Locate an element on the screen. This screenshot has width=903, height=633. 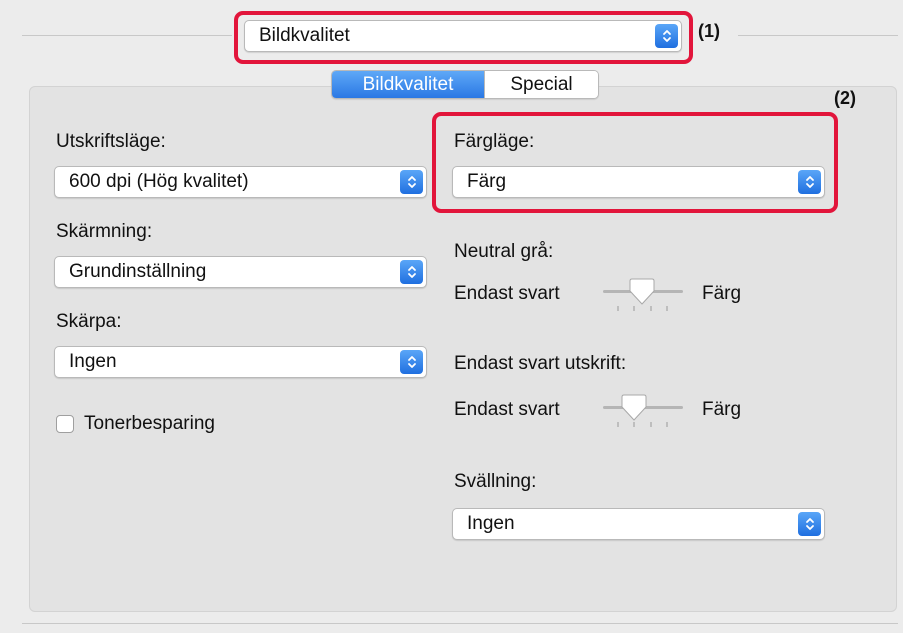
neutral-gray-slider is located at coordinates (643, 298).